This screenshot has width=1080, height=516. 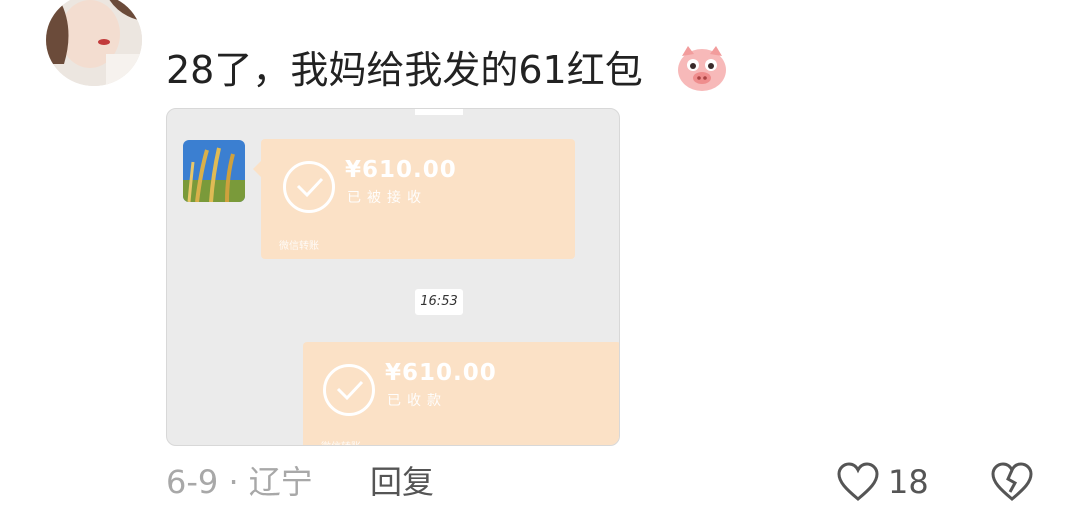 What do you see at coordinates (257, 169) in the screenshot?
I see `bubble-tail` at bounding box center [257, 169].